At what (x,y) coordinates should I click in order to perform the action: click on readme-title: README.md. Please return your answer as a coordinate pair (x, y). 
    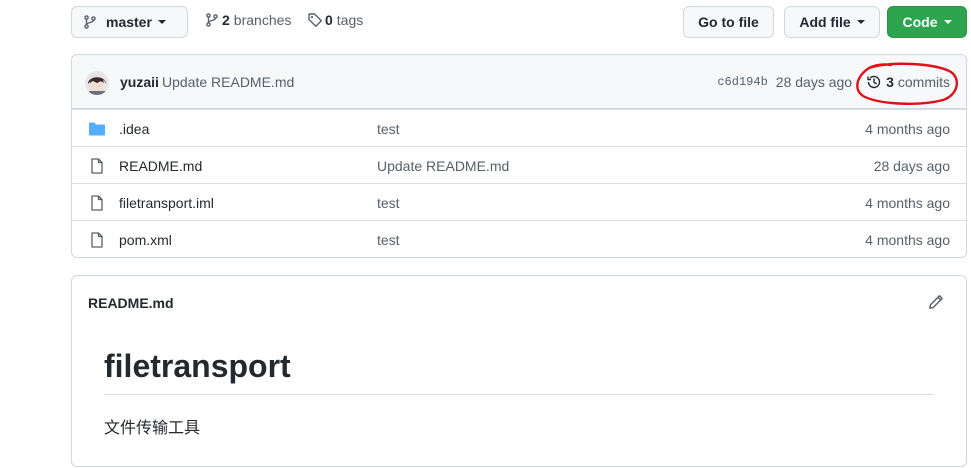
    Looking at the image, I should click on (131, 303).